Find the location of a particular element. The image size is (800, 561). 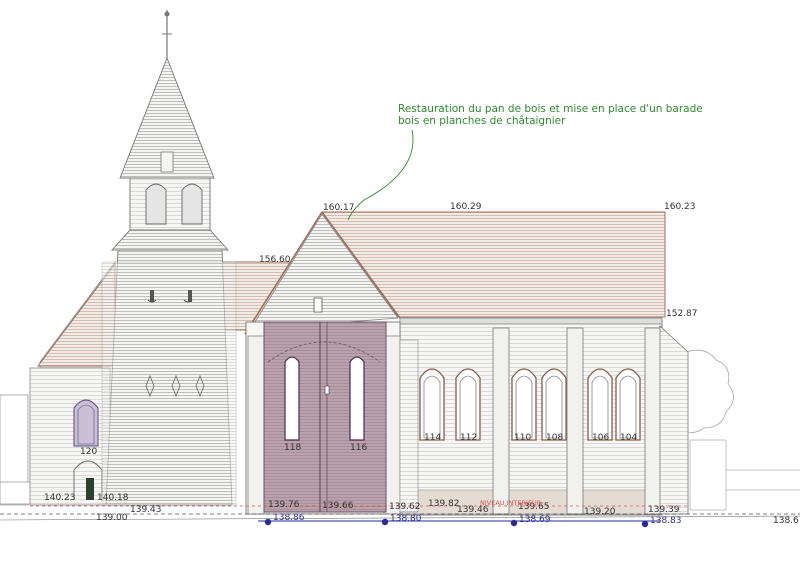

annotation-leader is located at coordinates (380, 175).